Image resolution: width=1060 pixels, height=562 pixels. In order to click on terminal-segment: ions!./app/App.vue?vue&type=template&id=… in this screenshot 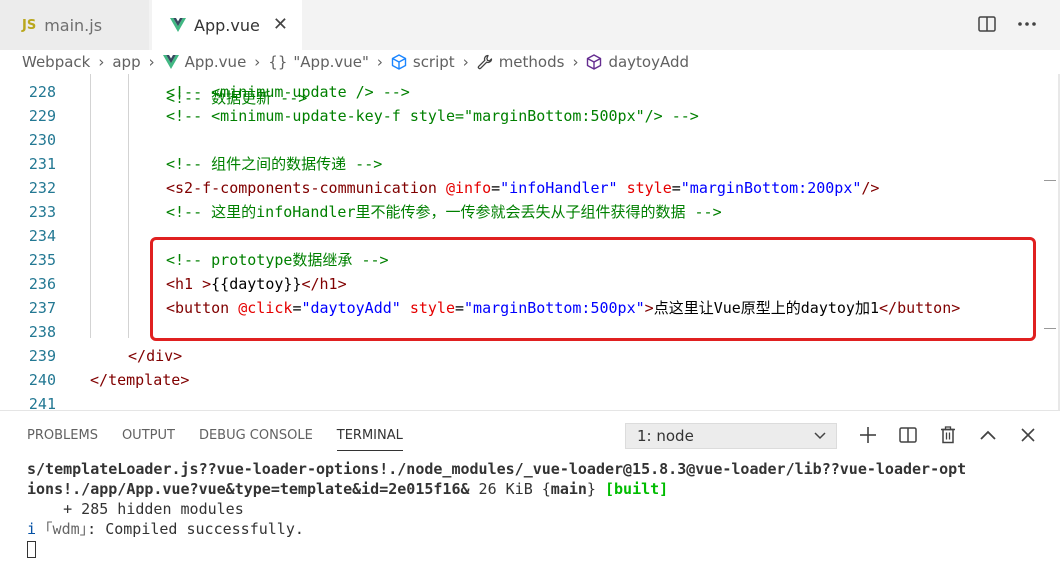, I will do `click(248, 489)`.